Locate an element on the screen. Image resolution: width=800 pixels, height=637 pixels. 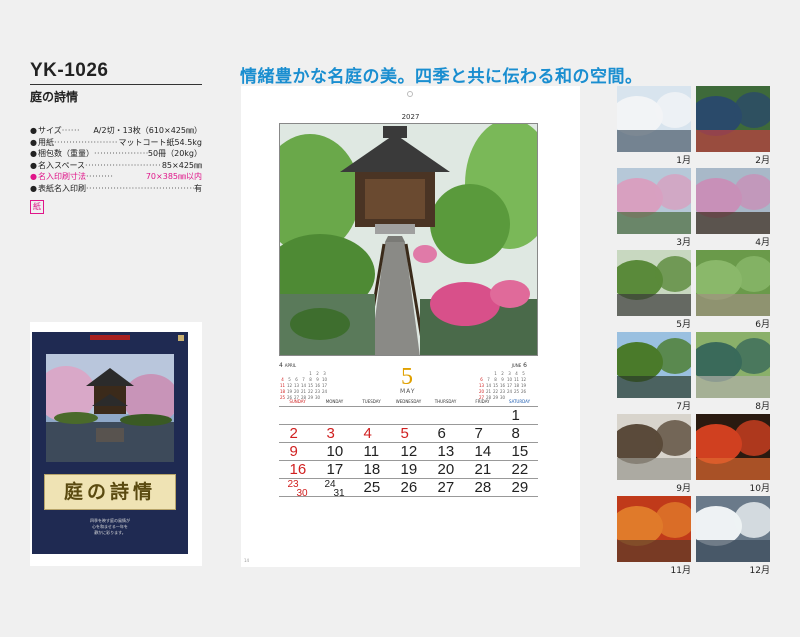
day-number: 10 is located at coordinates (335, 451).